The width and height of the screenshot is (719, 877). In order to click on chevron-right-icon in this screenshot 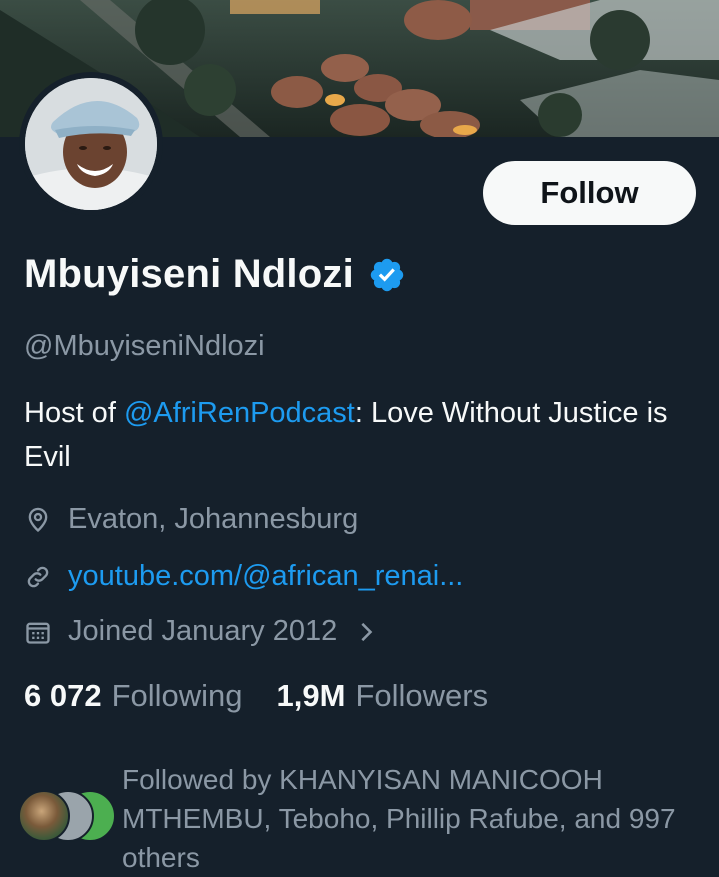, I will do `click(367, 631)`.